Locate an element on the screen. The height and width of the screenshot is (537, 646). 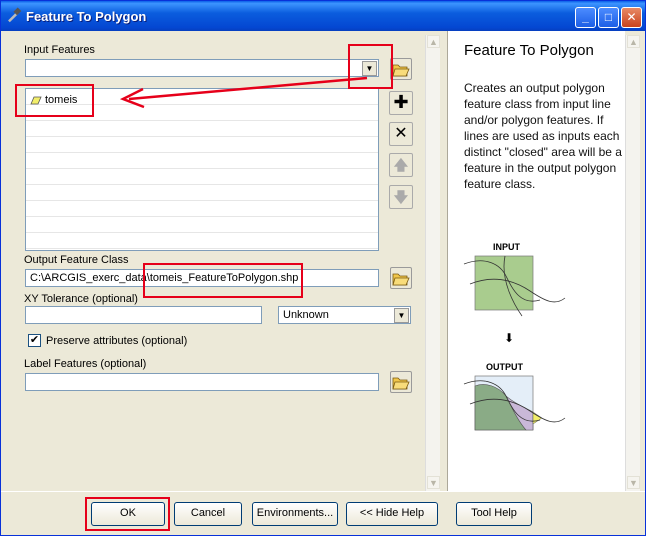
maximize-button: □ is located at coordinates (608, 17).